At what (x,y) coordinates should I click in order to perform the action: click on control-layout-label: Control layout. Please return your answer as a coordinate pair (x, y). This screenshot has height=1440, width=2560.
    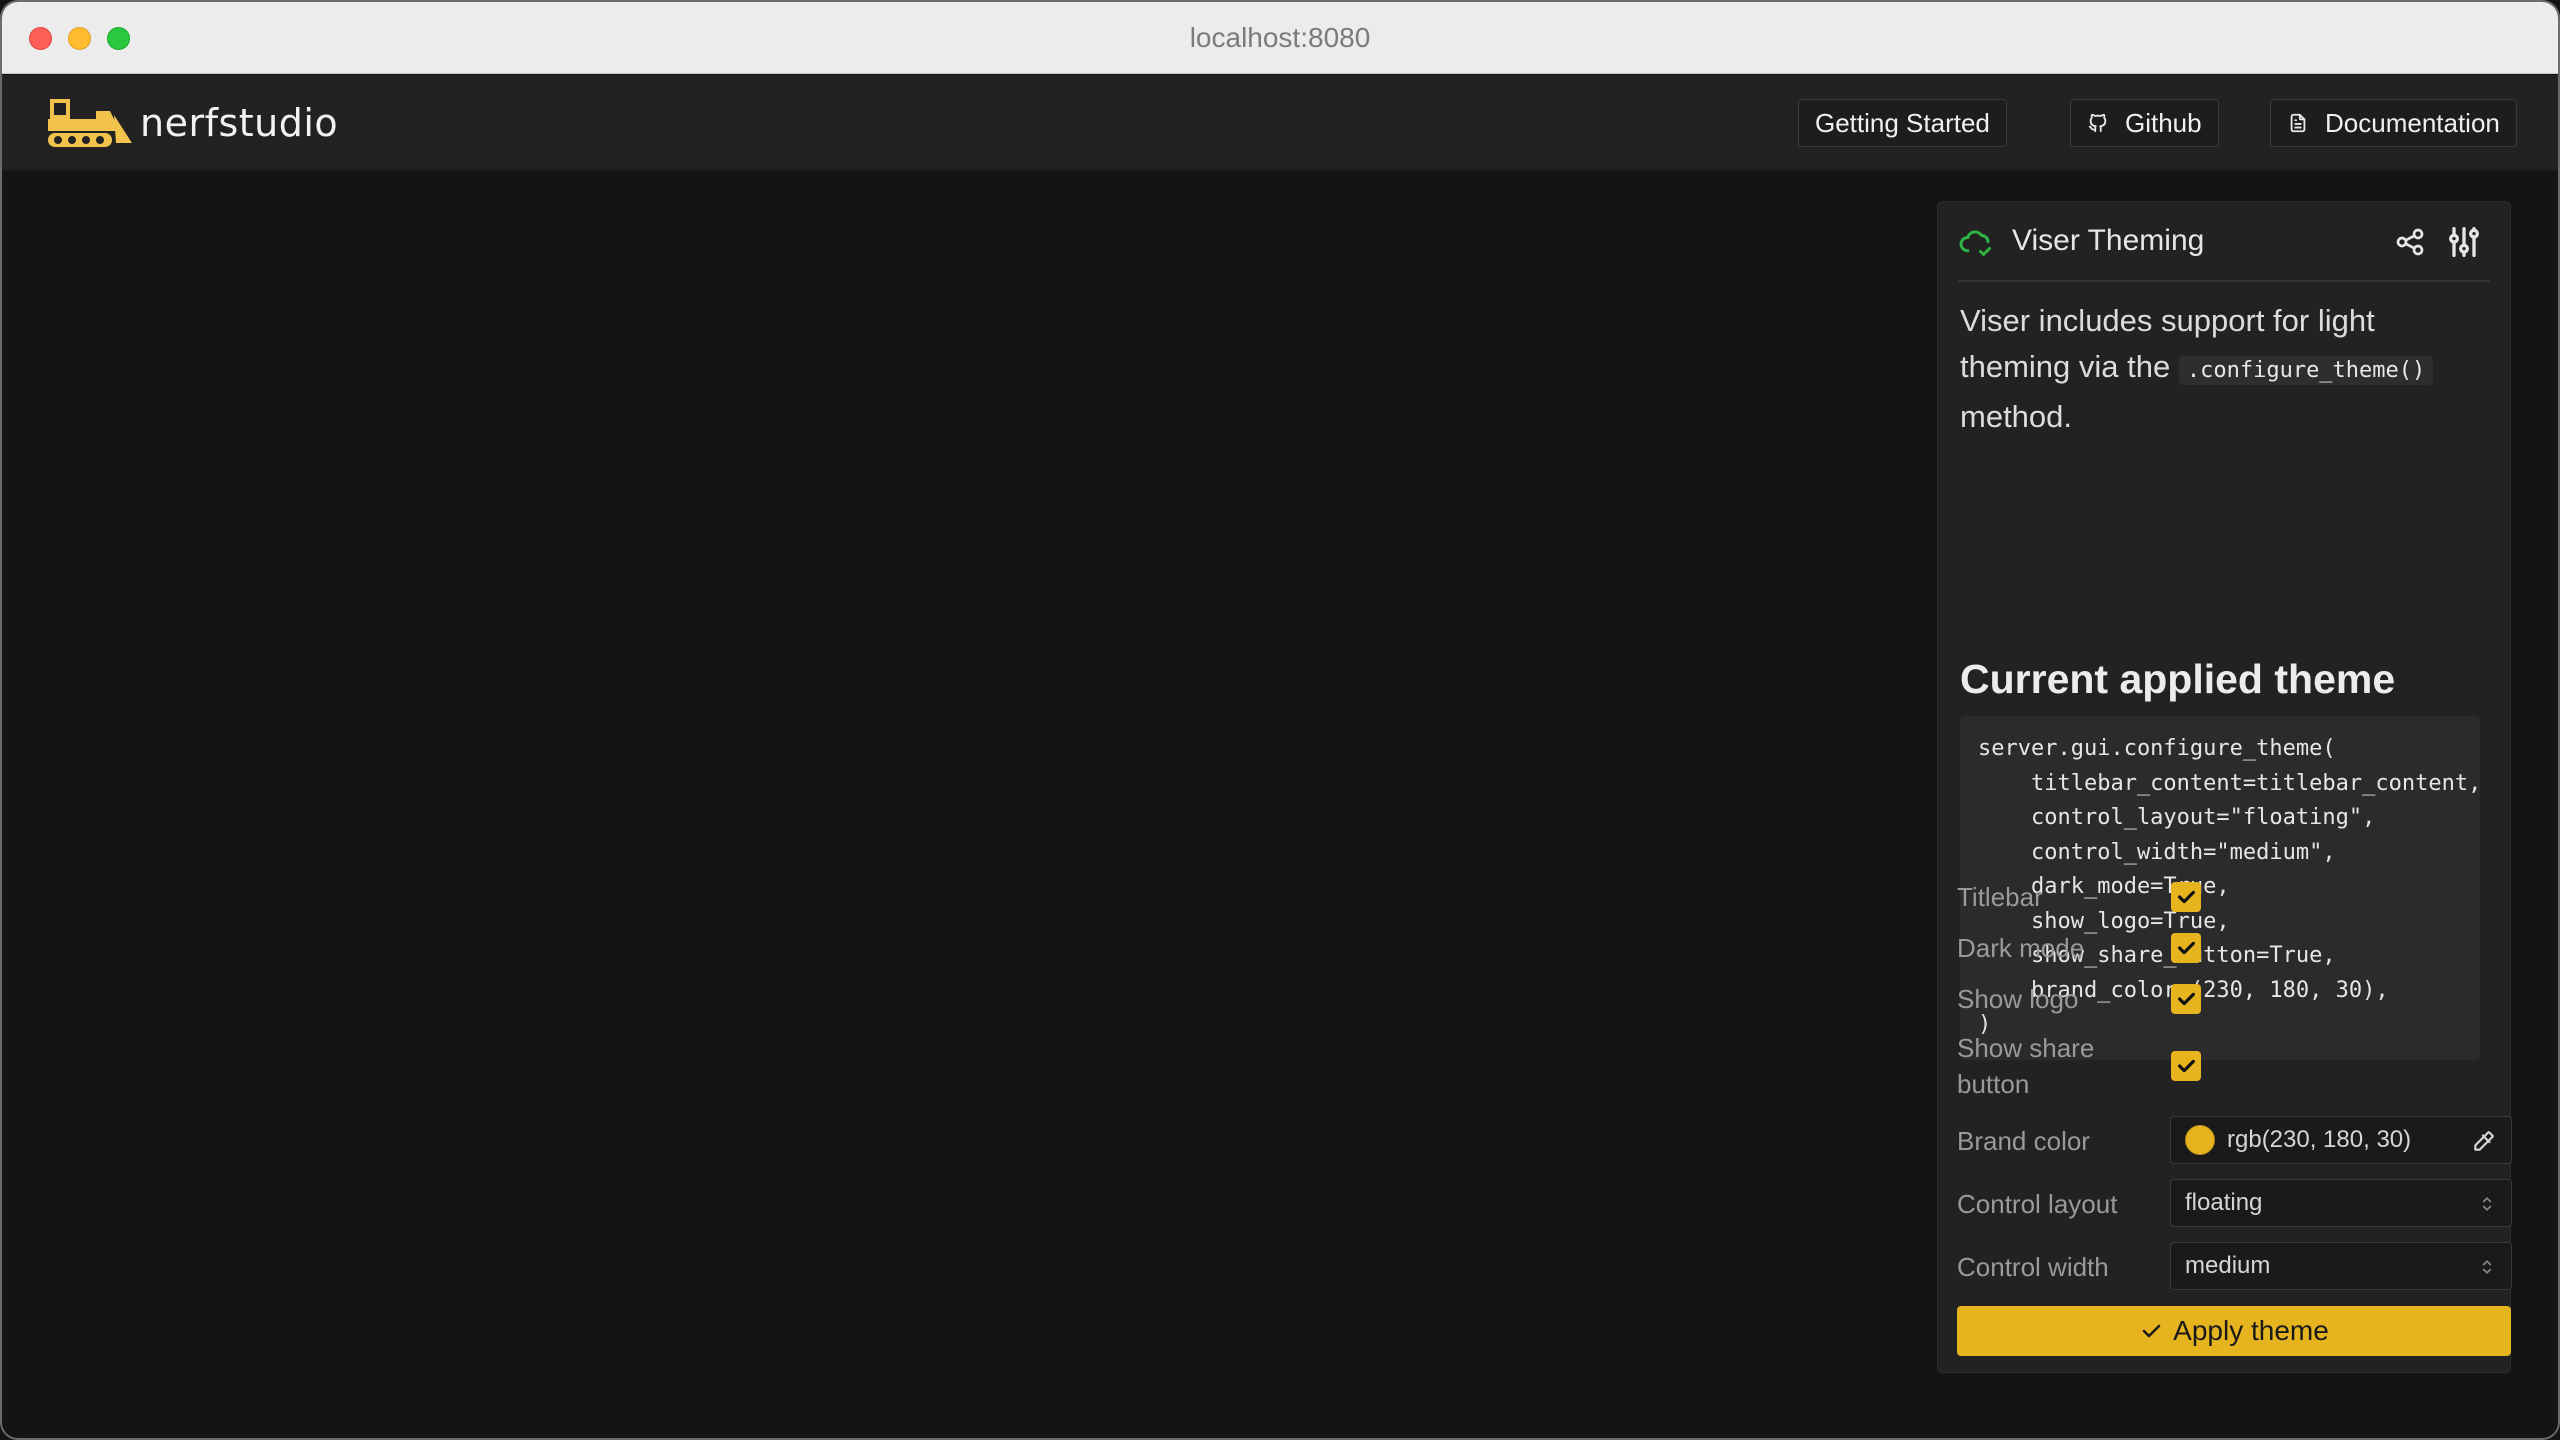
    Looking at the image, I should click on (2037, 1204).